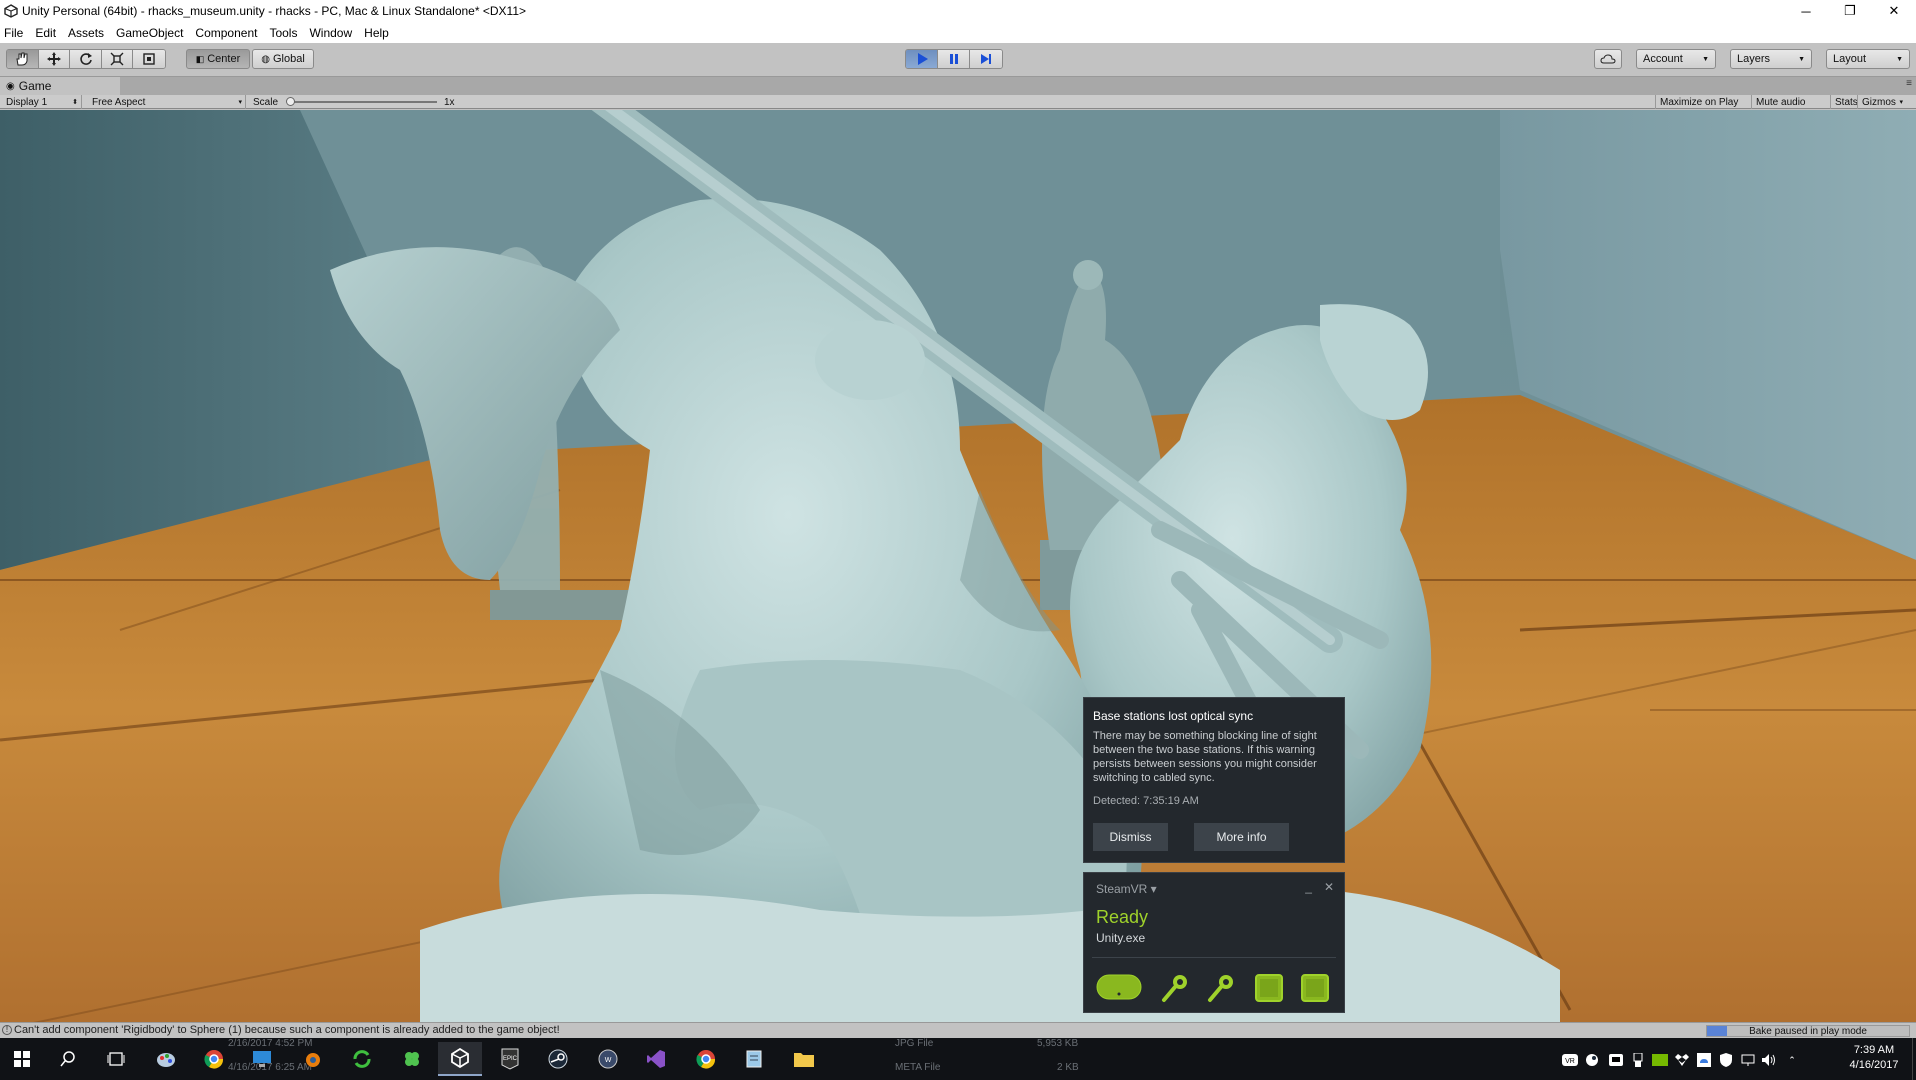  I want to click on bake-label: Bake paused in play mode, so click(1808, 1031).